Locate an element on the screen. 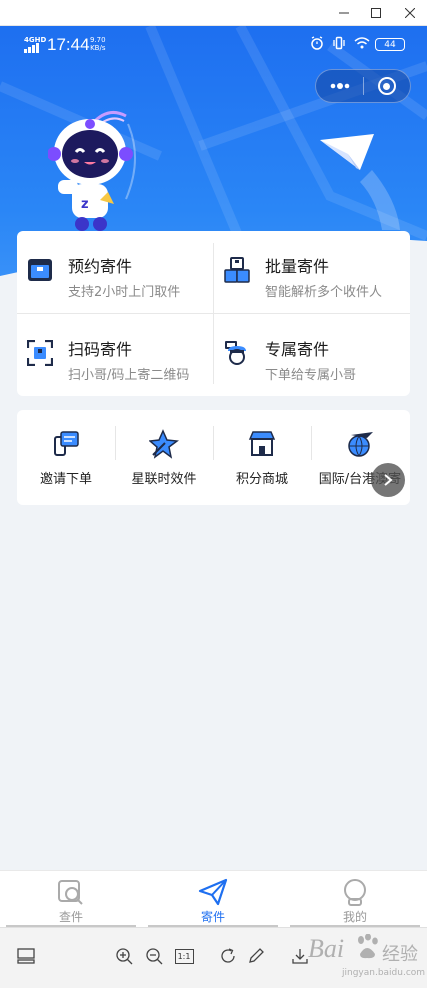 This screenshot has height=988, width=427. close-window-button is located at coordinates (410, 13).